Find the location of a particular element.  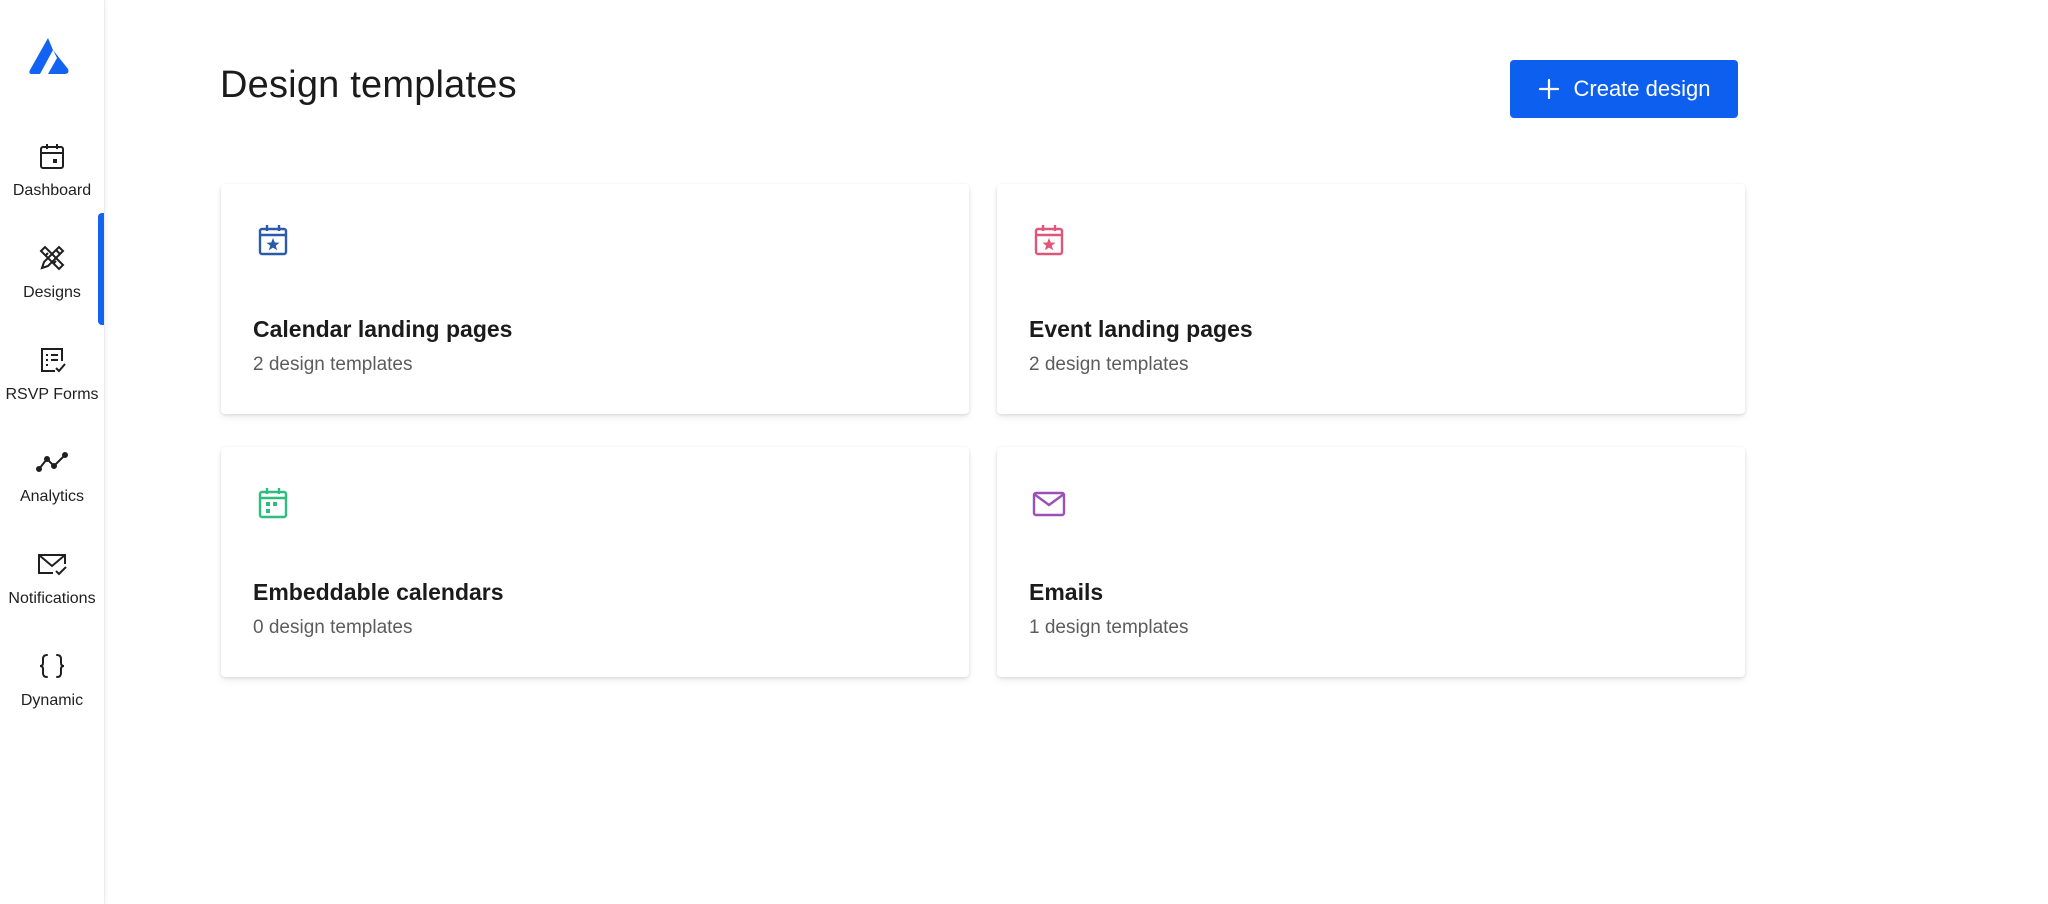

create-design-button: Create design is located at coordinates (1624, 89).